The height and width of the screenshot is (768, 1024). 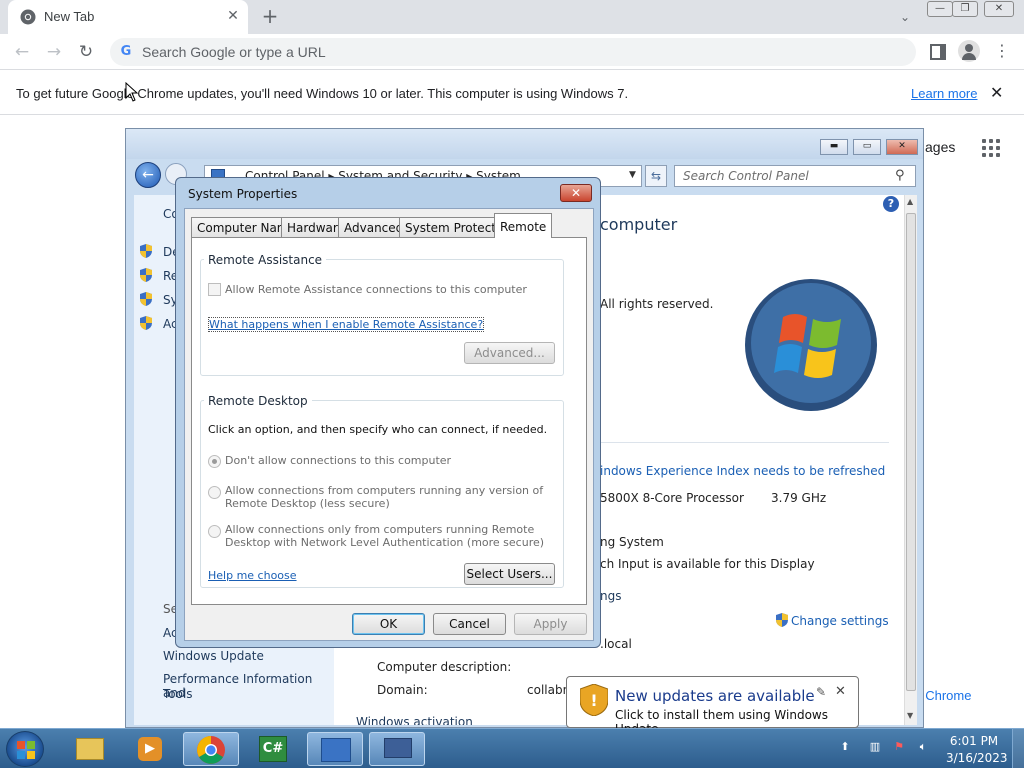 What do you see at coordinates (233, 16) in the screenshot?
I see `tab-close-icon: ✕` at bounding box center [233, 16].